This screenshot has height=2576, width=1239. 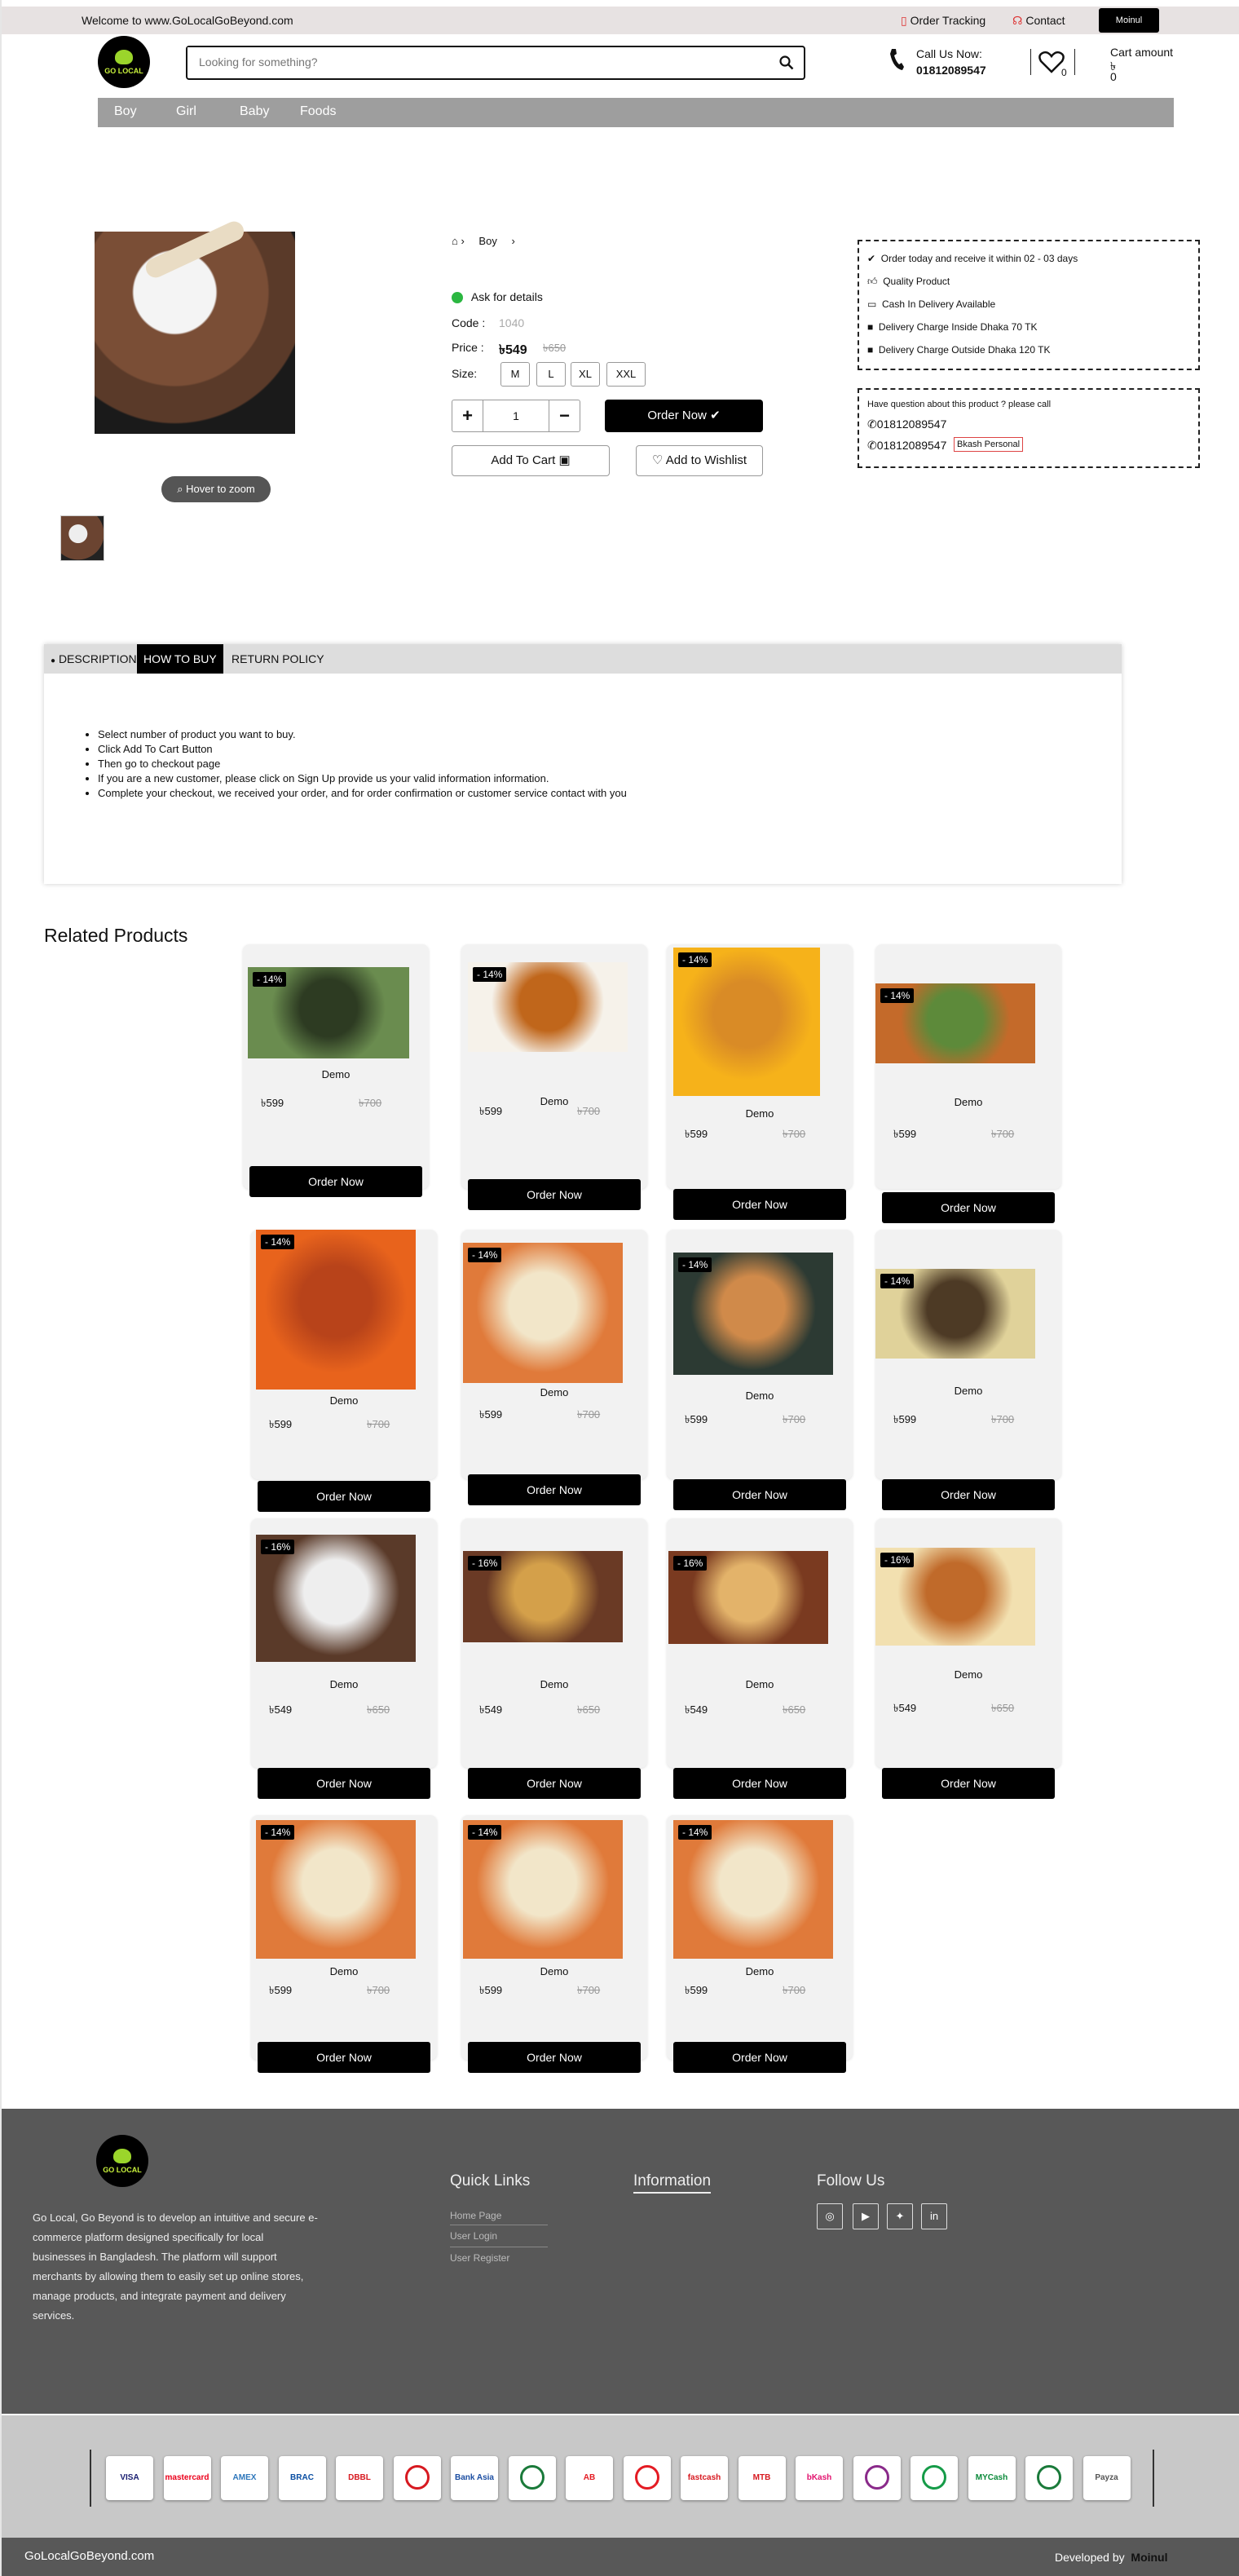 What do you see at coordinates (564, 415) in the screenshot?
I see `quantity-minus-button: −` at bounding box center [564, 415].